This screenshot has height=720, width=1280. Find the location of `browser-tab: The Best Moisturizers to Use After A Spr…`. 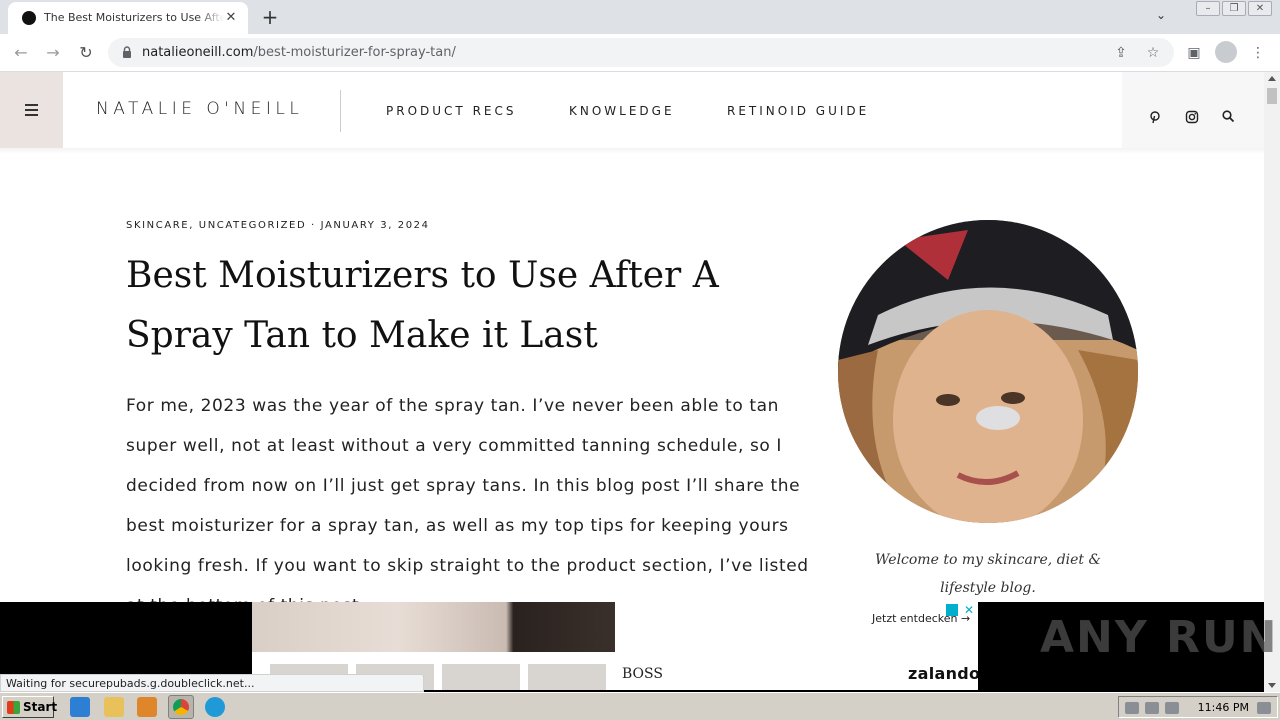

browser-tab: The Best Moisturizers to Use After A Spr… is located at coordinates (128, 18).